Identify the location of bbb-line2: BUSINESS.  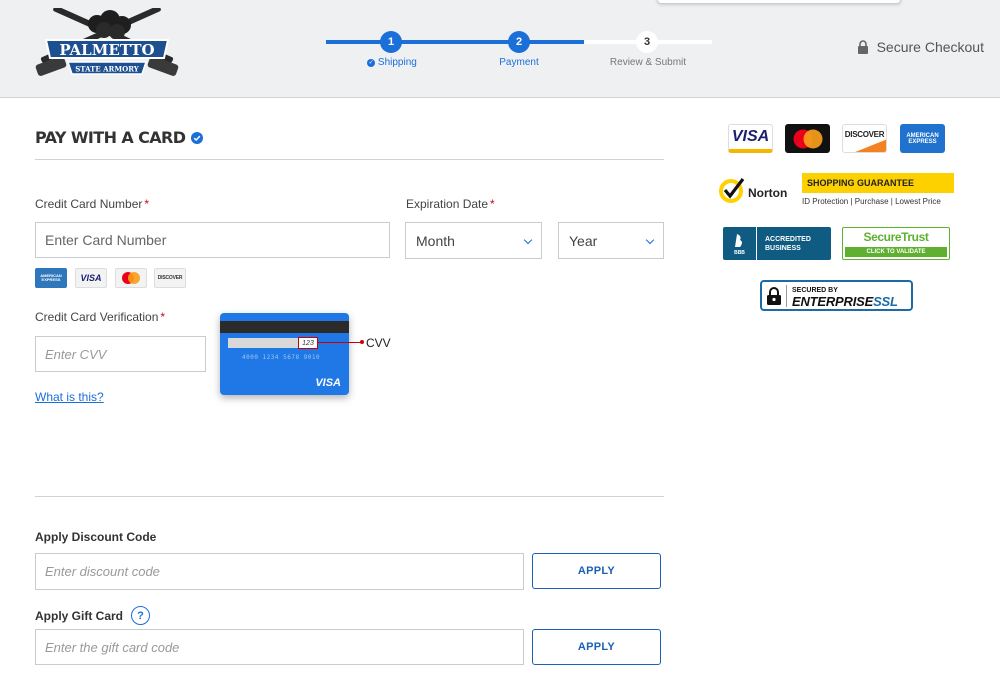
(783, 248).